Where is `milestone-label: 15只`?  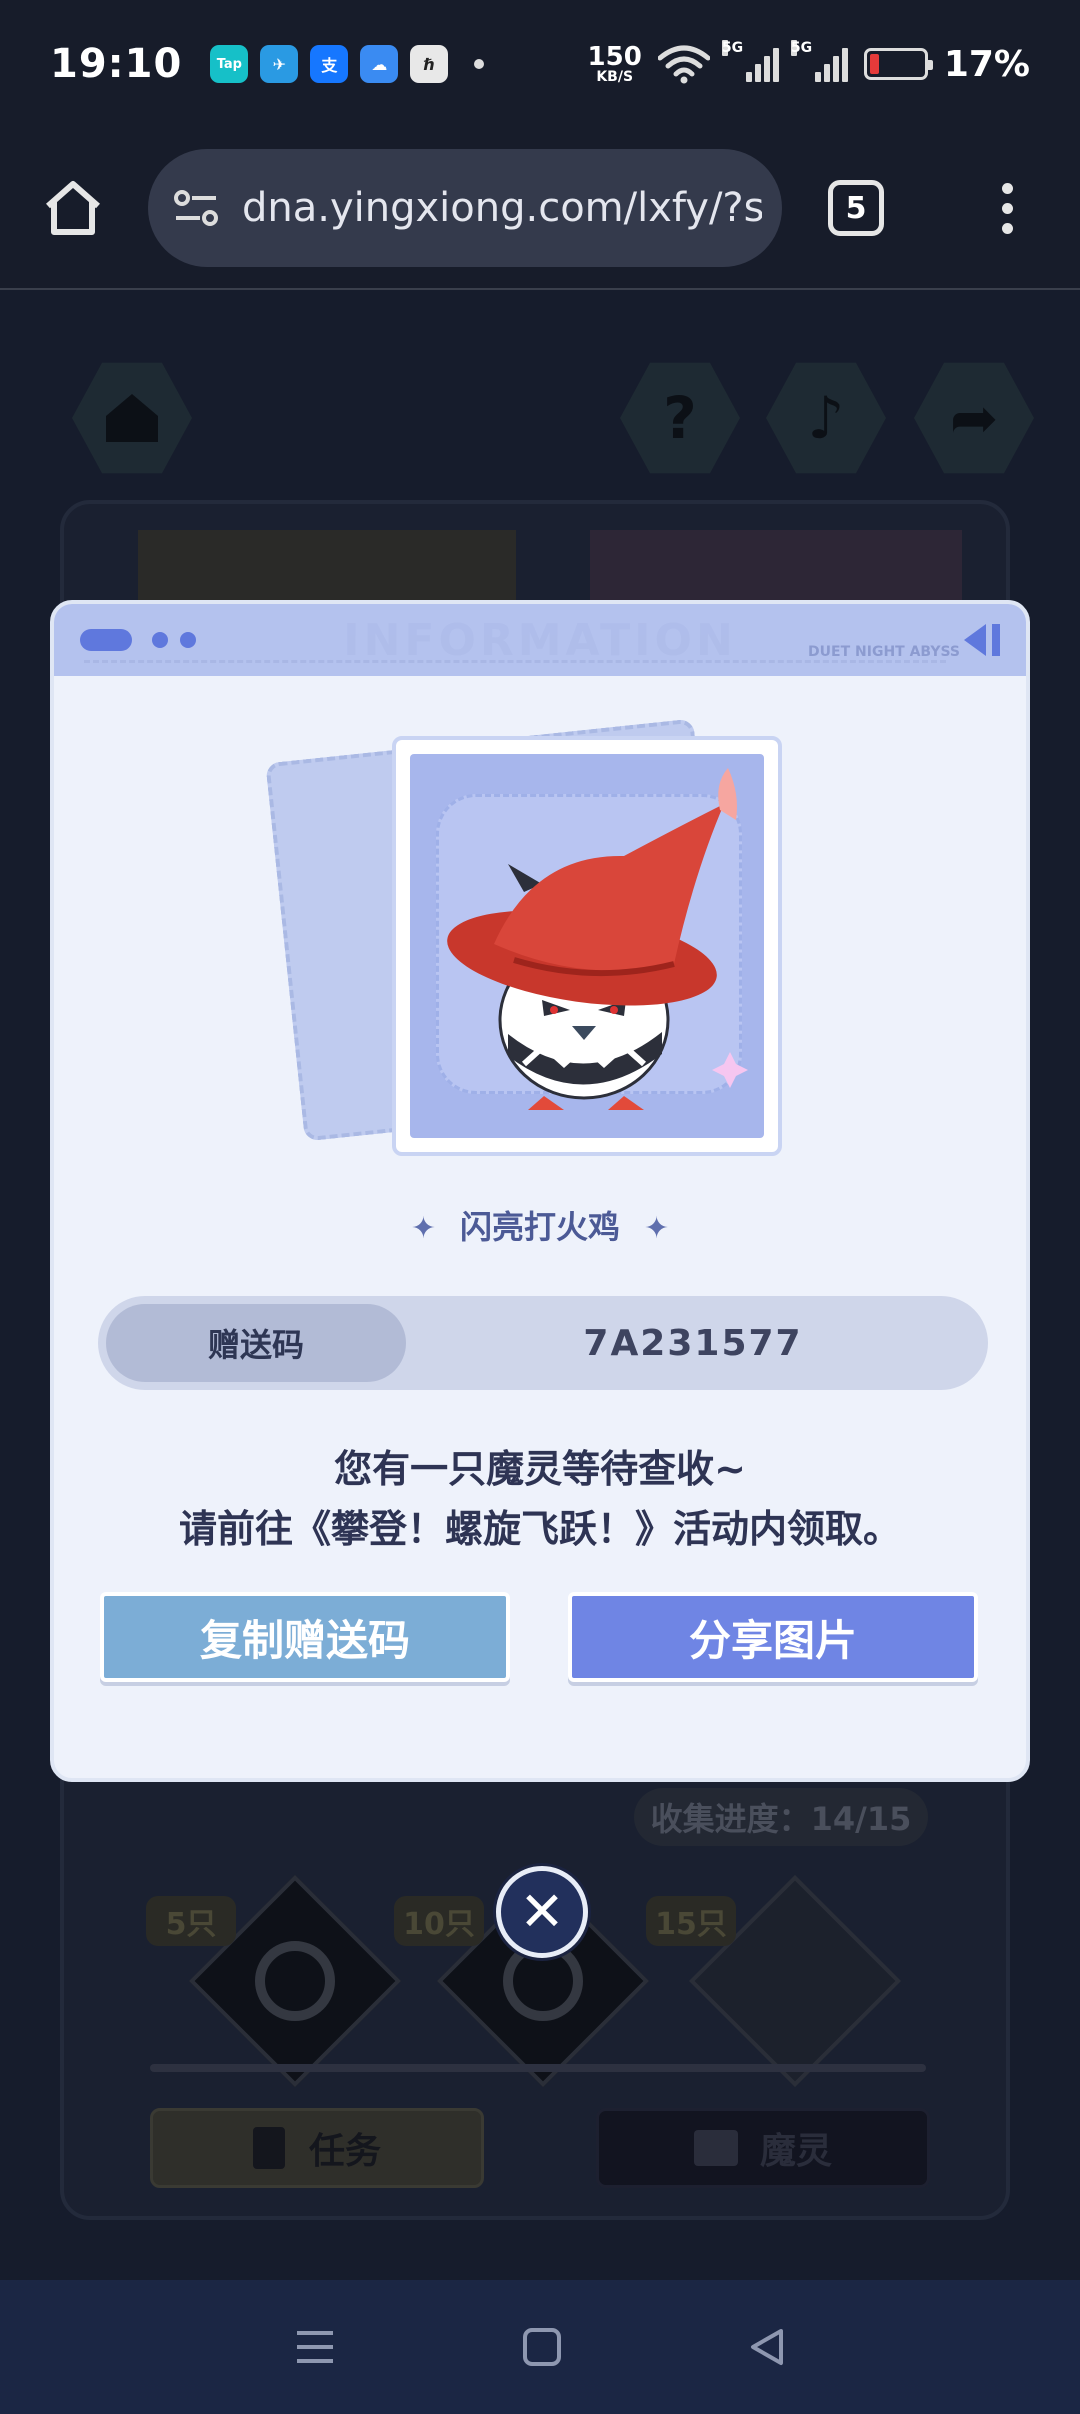
milestone-label: 15只 is located at coordinates (691, 1921).